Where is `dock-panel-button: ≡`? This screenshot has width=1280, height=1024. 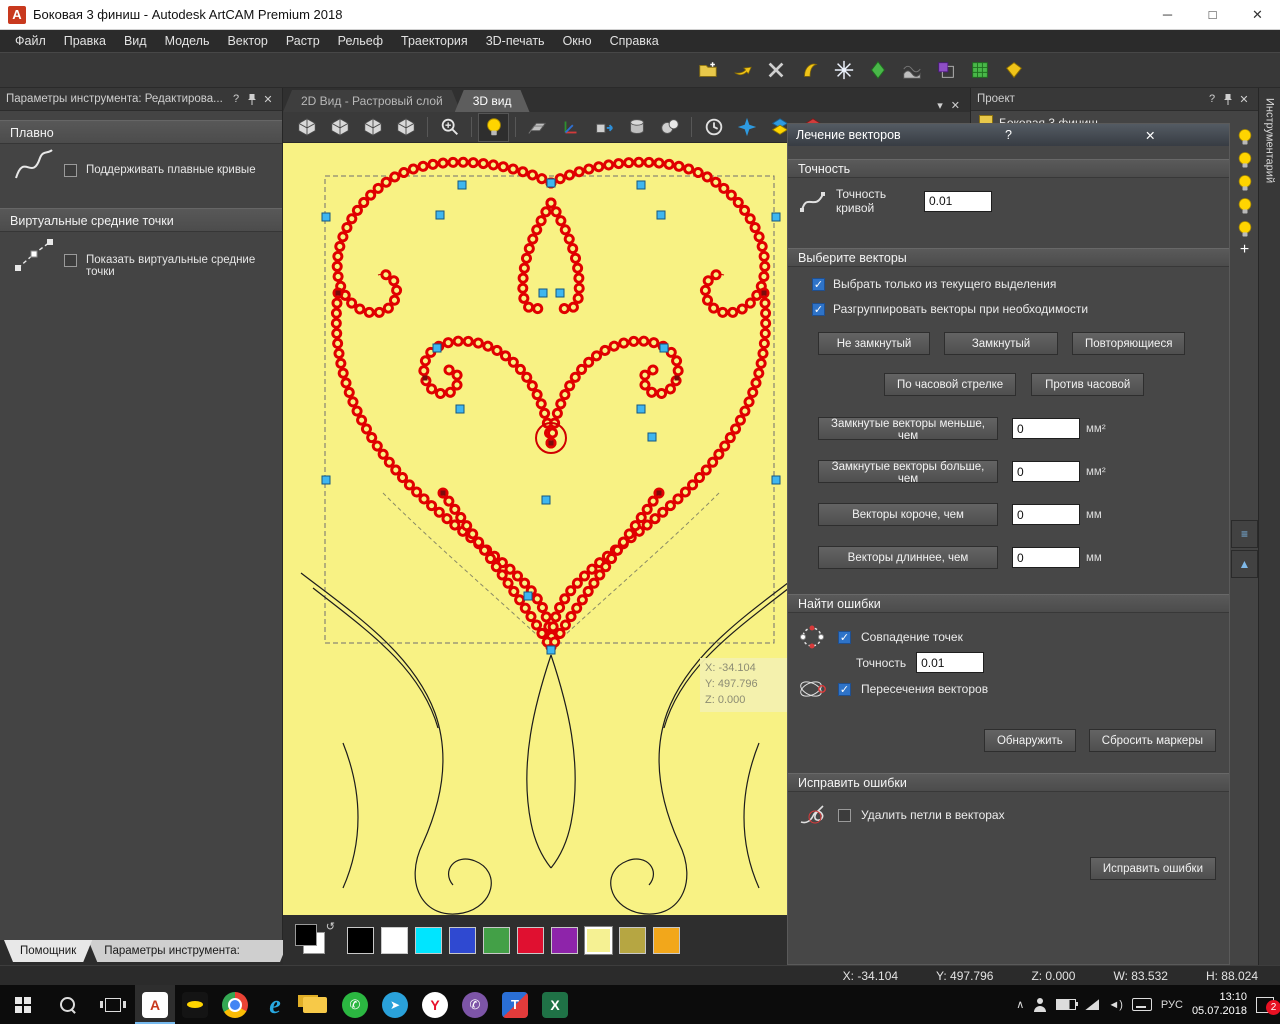
dock-panel-button: ≡ is located at coordinates (1244, 534).